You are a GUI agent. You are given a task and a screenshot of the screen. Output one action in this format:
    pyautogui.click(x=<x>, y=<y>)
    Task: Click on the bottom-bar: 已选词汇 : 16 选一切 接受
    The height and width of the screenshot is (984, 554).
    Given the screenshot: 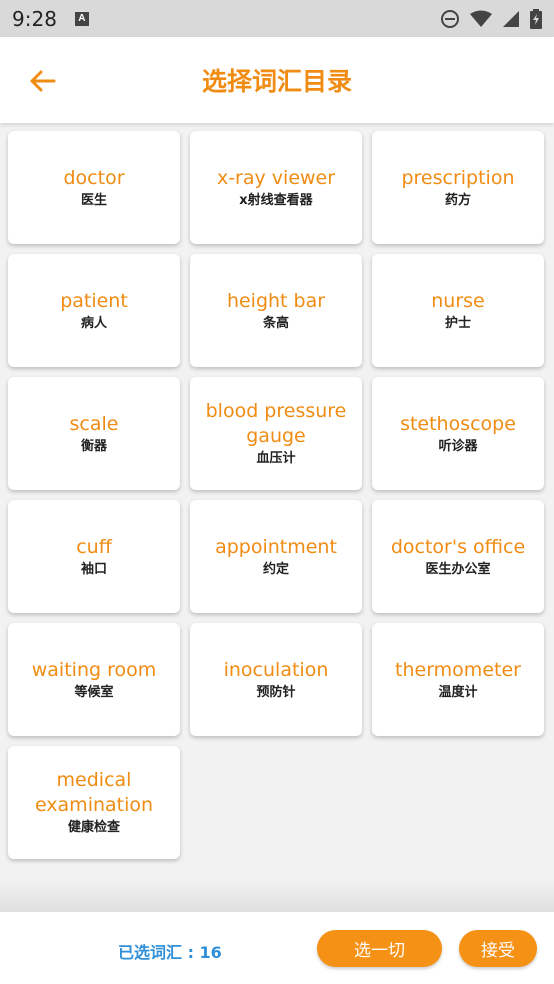 What is the action you would take?
    pyautogui.click(x=277, y=948)
    